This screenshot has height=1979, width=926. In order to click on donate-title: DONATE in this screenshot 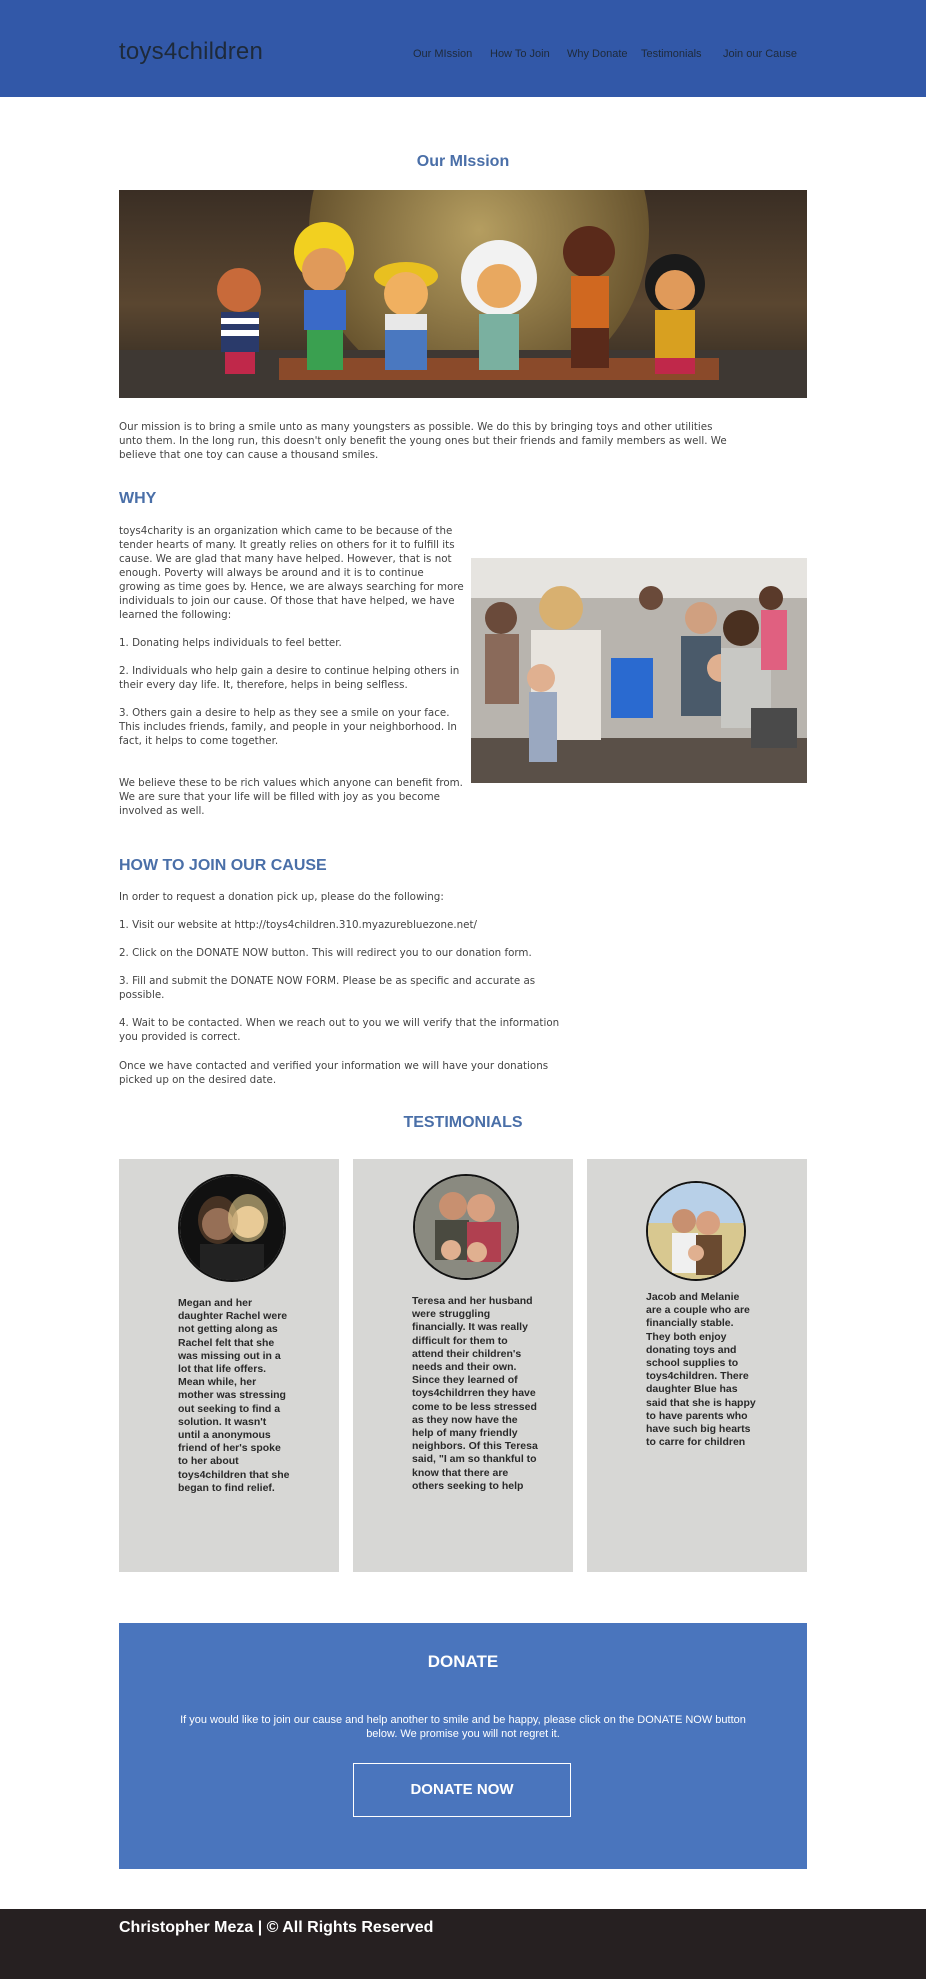, I will do `click(463, 1661)`.